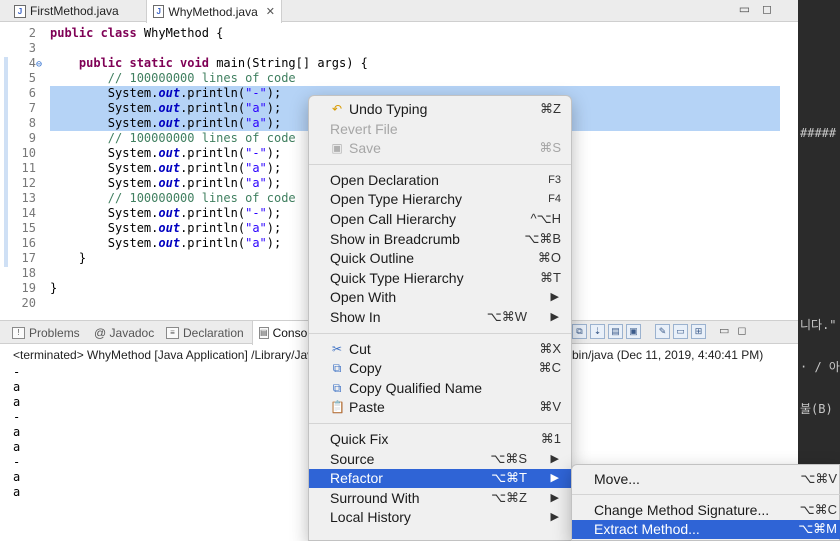 This screenshot has height=541, width=840. What do you see at coordinates (554, 179) in the screenshot?
I see `menu-item-shortcut: F3` at bounding box center [554, 179].